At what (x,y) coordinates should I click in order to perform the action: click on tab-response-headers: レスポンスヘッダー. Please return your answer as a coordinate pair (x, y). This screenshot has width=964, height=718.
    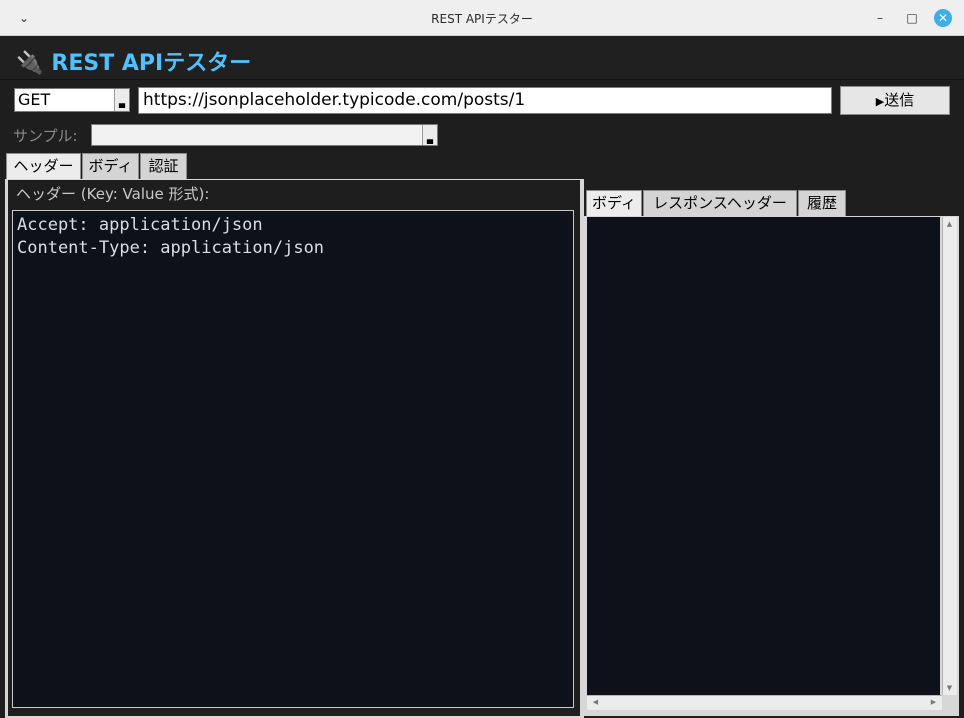
    Looking at the image, I should click on (720, 203).